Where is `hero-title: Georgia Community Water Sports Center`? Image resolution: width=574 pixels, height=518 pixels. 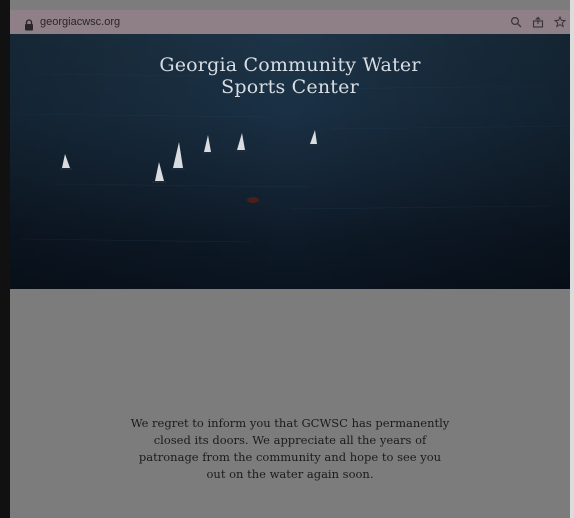
hero-title: Georgia Community Water Sports Center is located at coordinates (290, 76).